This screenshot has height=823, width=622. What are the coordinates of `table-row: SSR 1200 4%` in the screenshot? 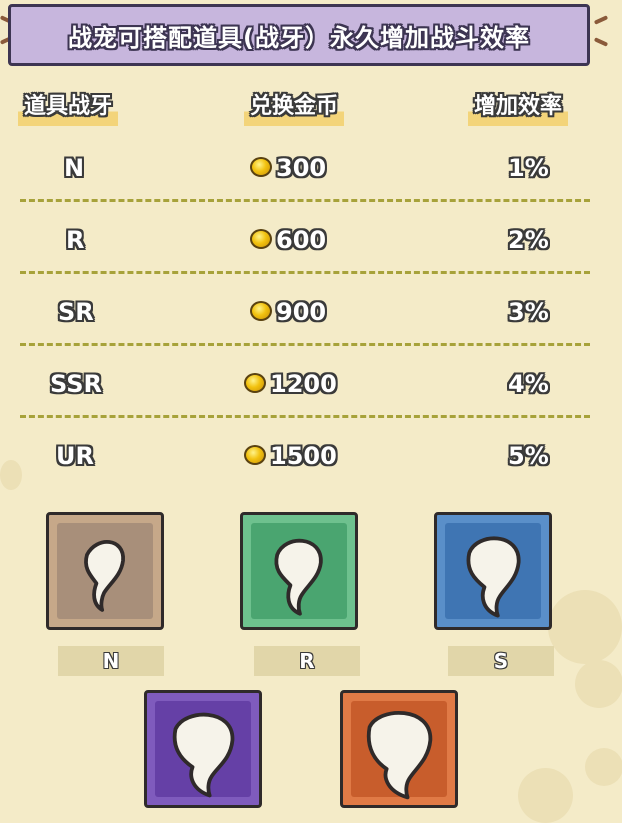 It's located at (311, 384).